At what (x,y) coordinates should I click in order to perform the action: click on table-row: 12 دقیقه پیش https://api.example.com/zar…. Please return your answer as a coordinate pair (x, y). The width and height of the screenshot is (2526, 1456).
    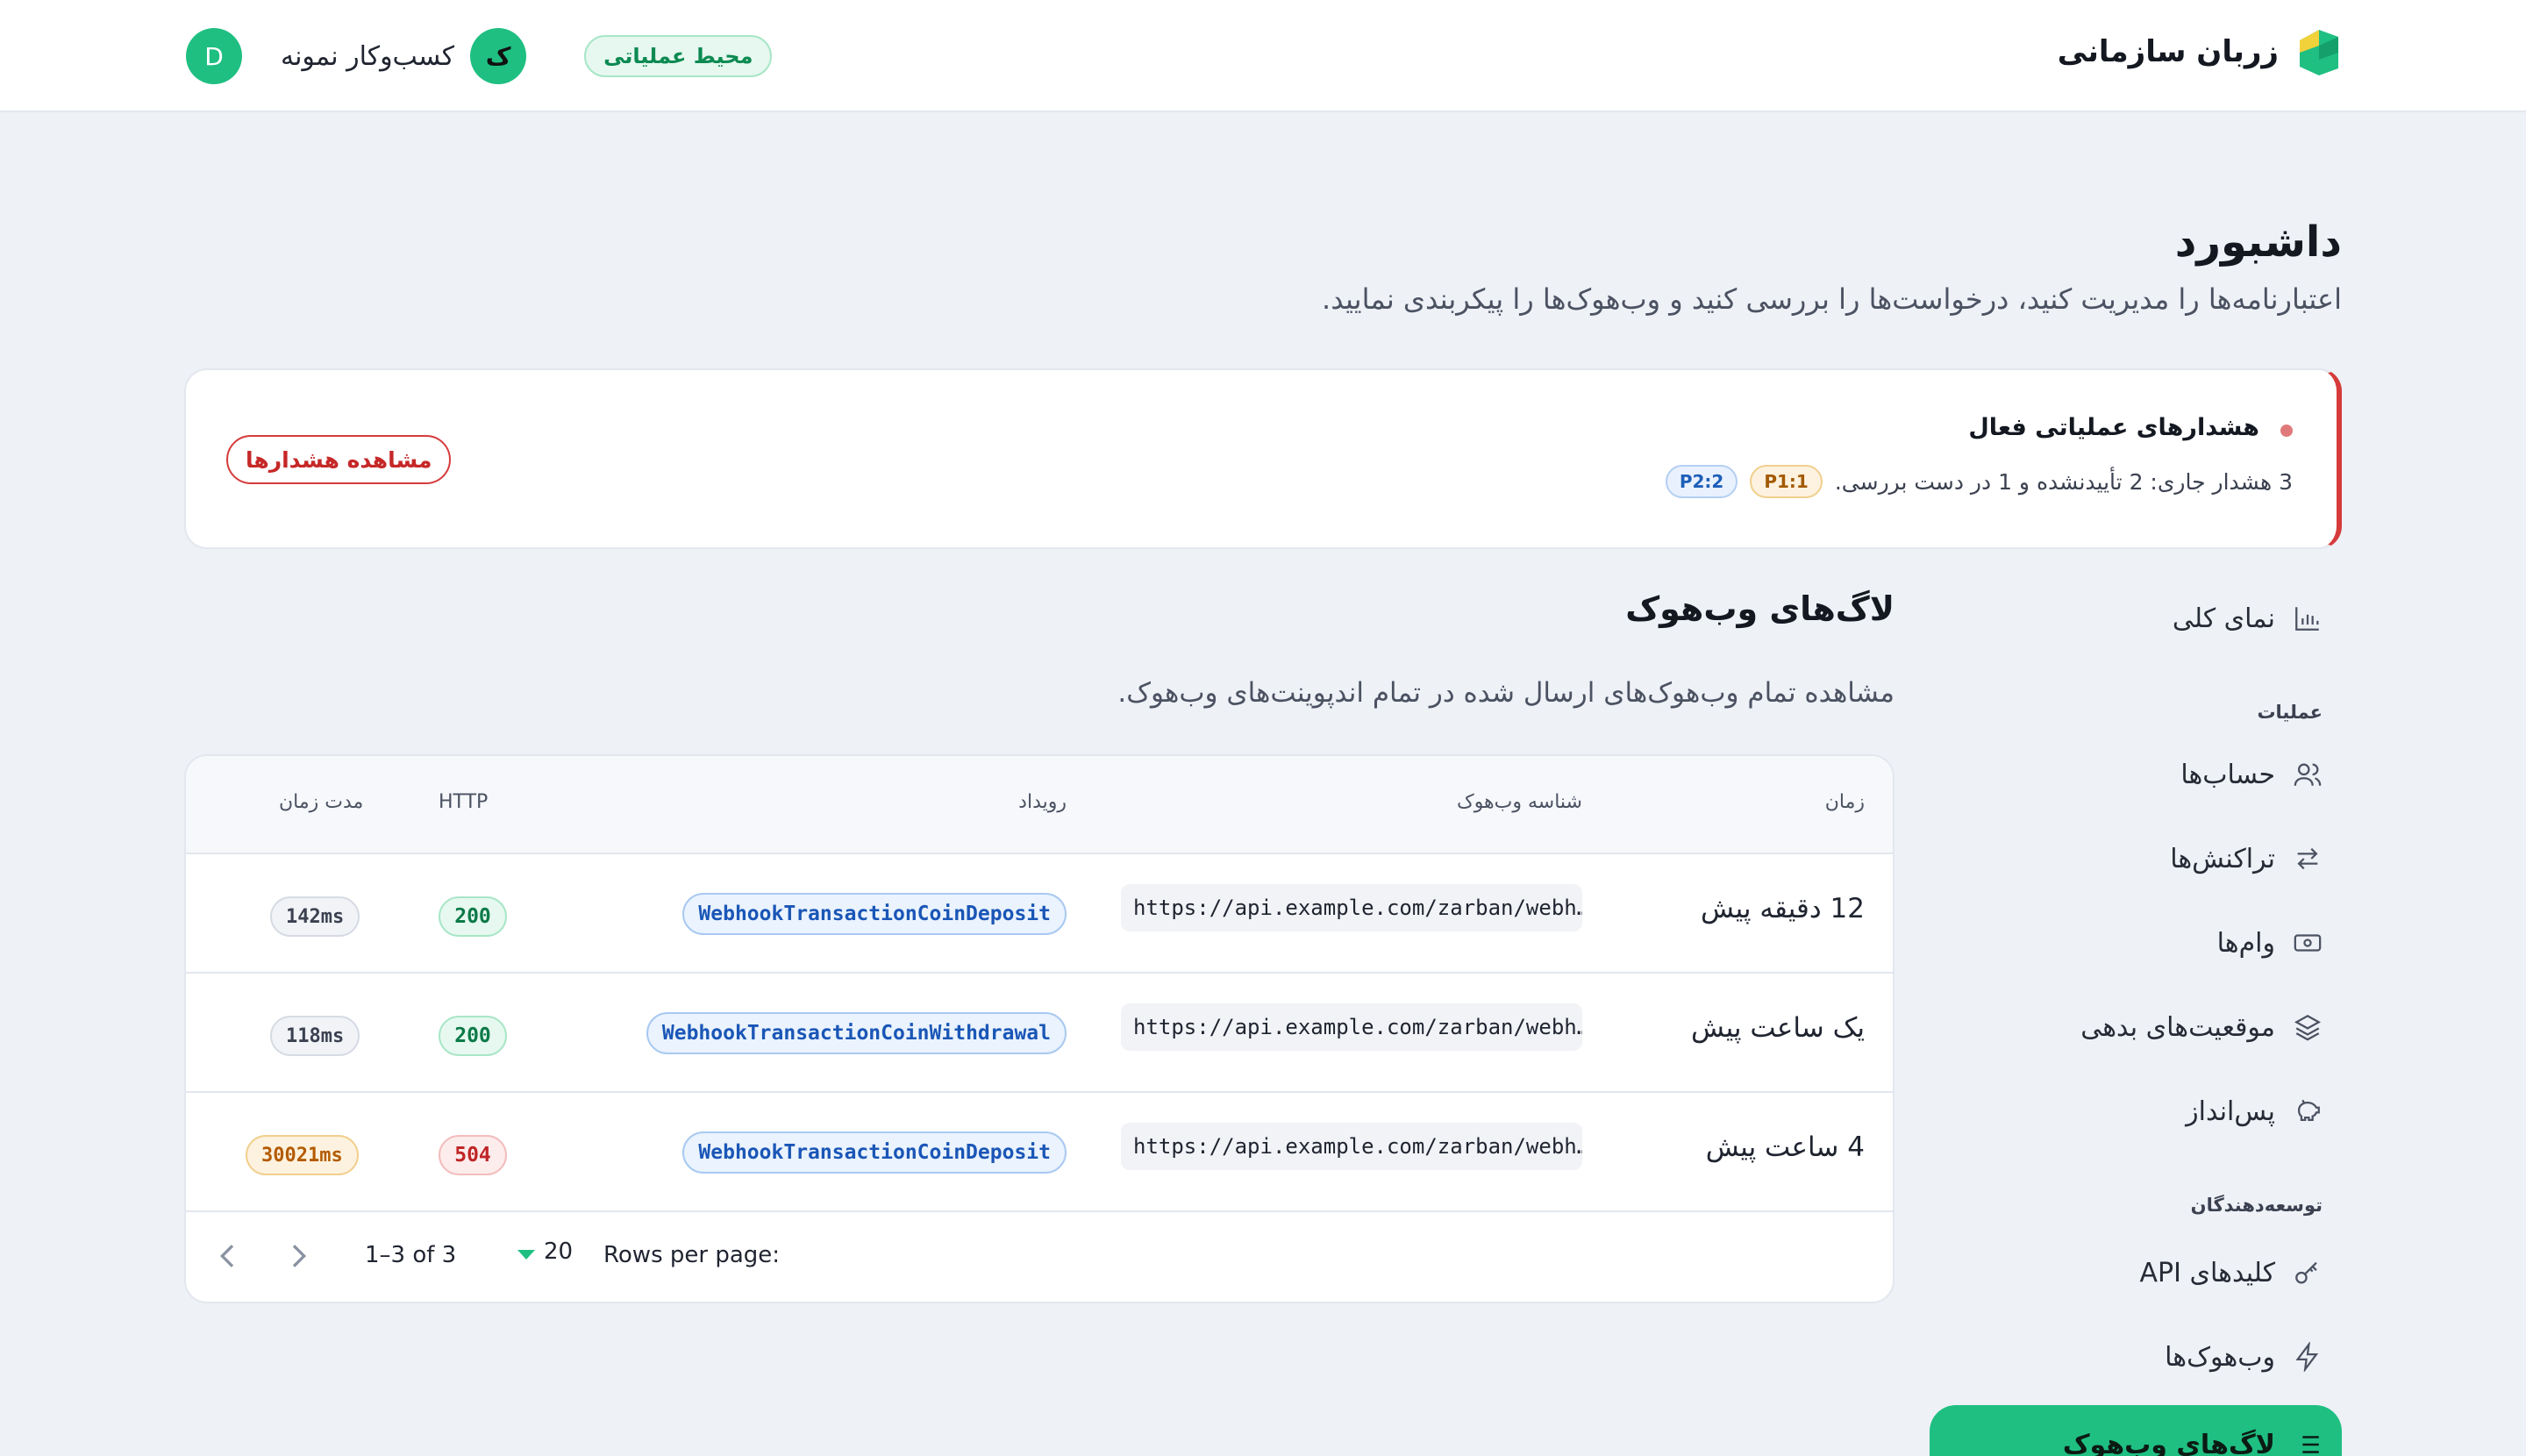
    Looking at the image, I should click on (1039, 914).